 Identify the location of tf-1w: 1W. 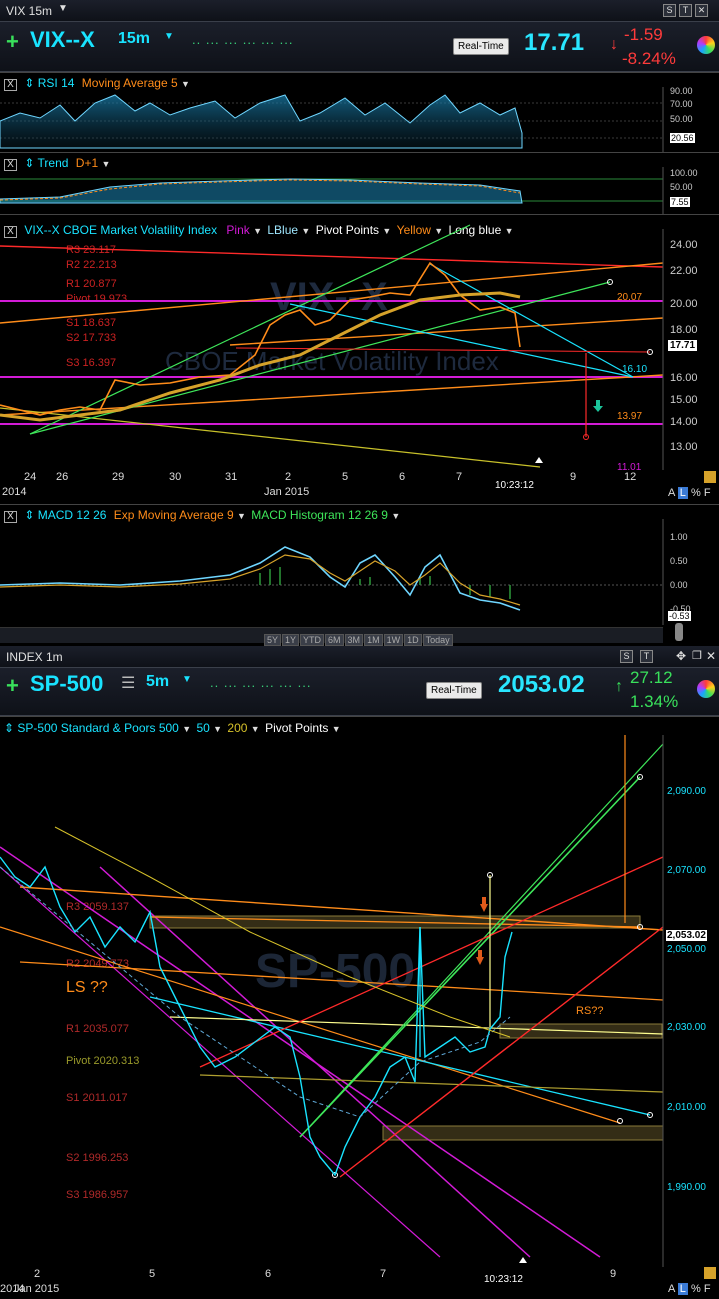
(393, 640).